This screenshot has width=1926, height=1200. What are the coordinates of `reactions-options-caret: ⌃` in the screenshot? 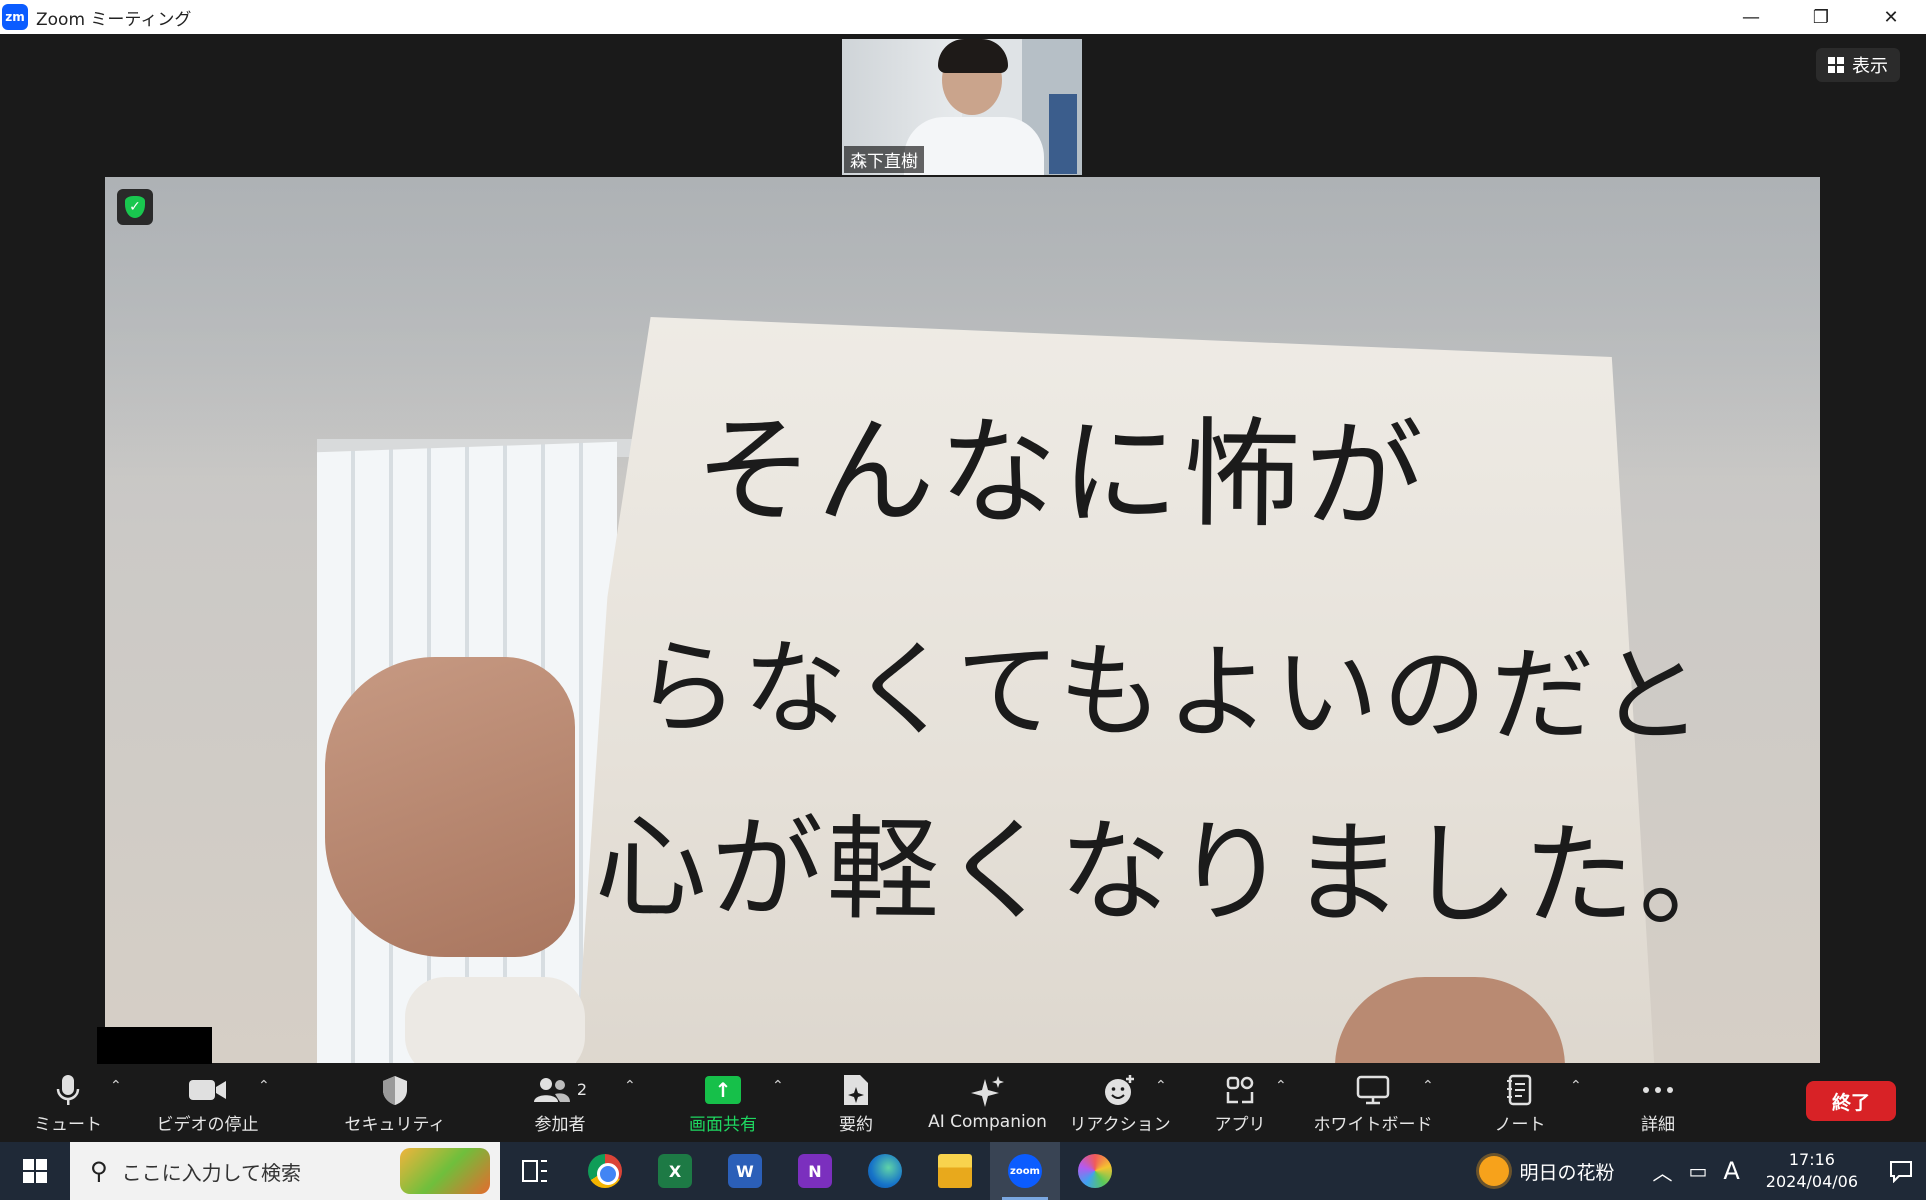 It's located at (1161, 1086).